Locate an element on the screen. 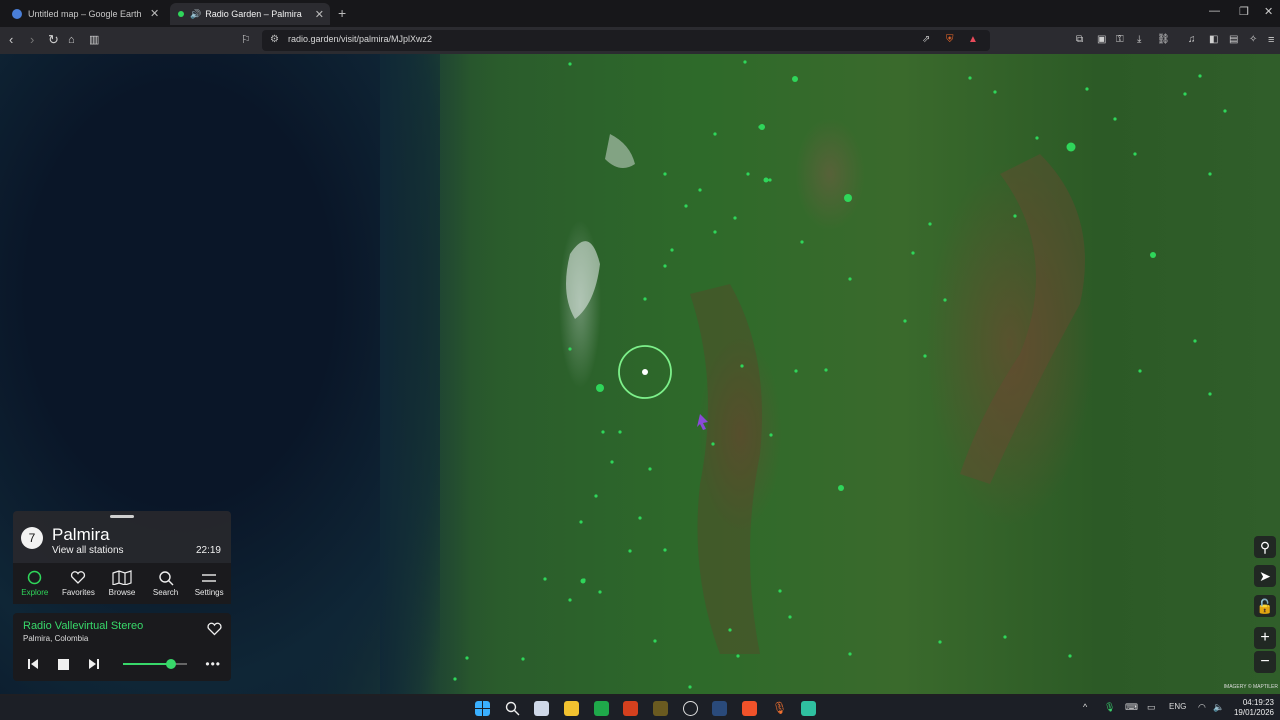 This screenshot has width=1280, height=720. back-button: ‹ is located at coordinates (11, 40).